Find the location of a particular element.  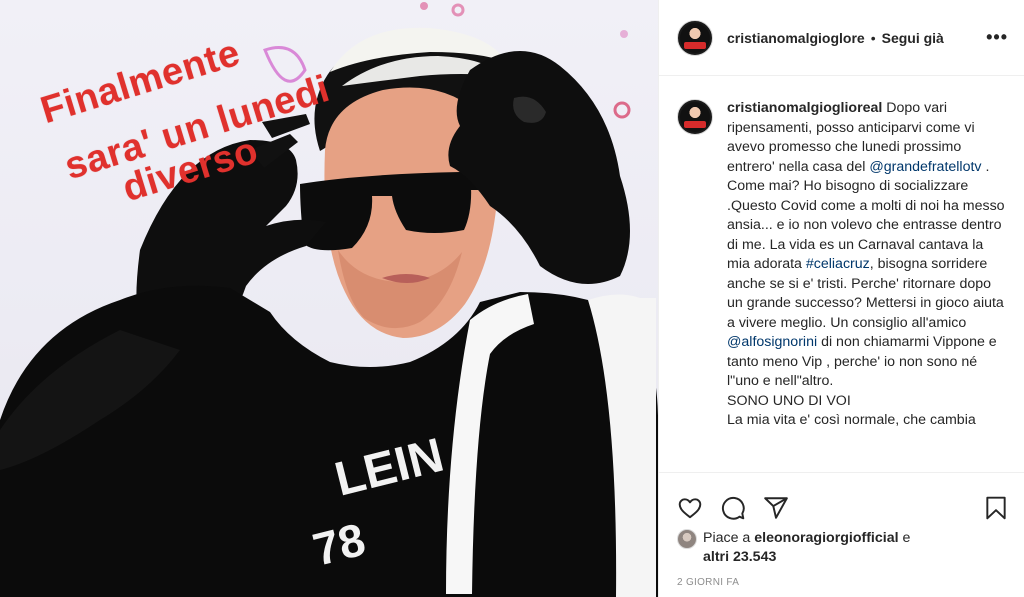

following-button: Segui già is located at coordinates (913, 38).